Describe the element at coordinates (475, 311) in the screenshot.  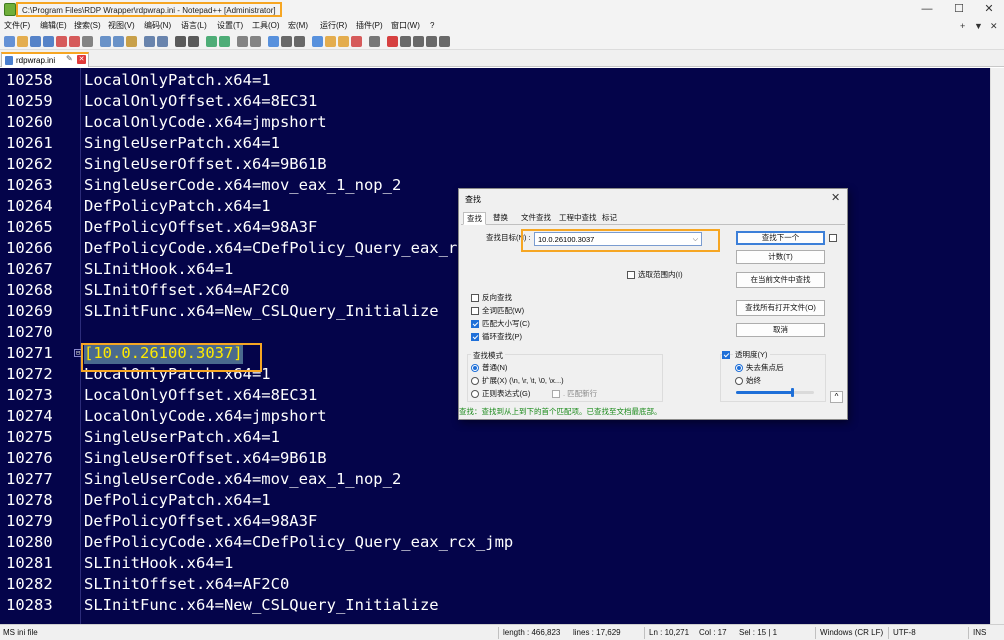
I see `whole-word-checkbox` at that location.